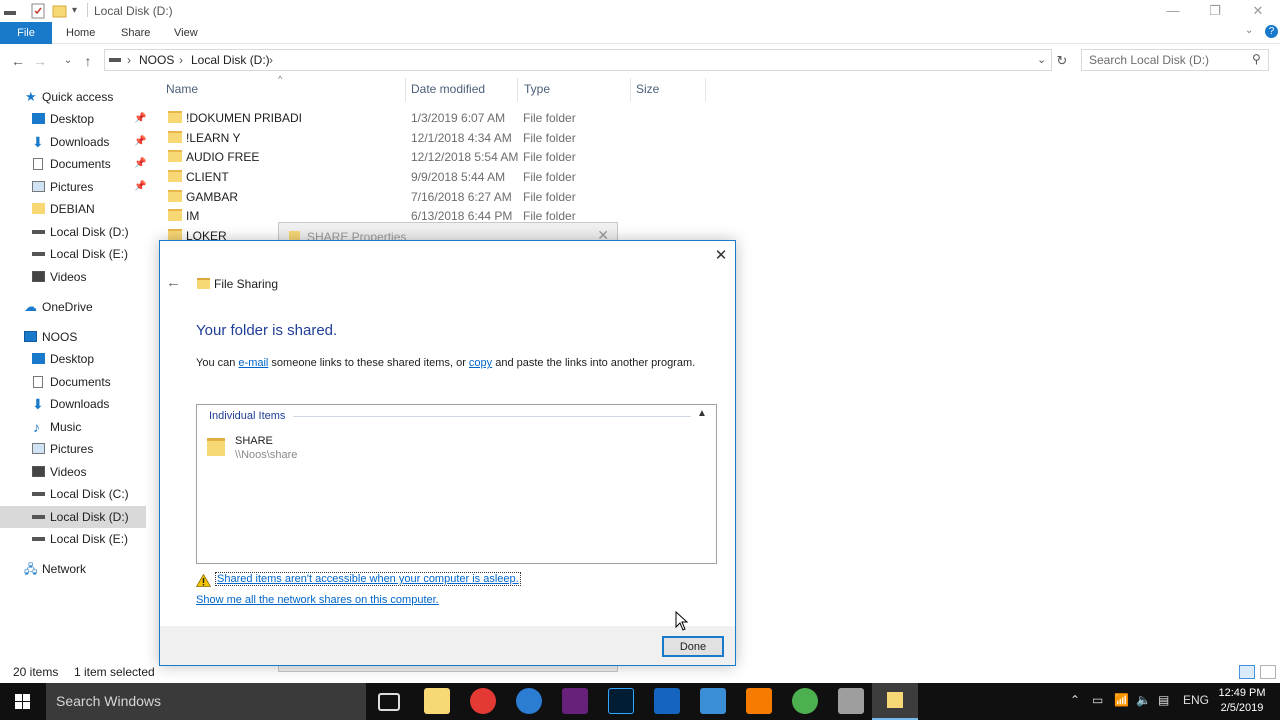  Describe the element at coordinates (73, 404) in the screenshot. I see `nav-noos-downloads: ⬇ Downloads` at that location.